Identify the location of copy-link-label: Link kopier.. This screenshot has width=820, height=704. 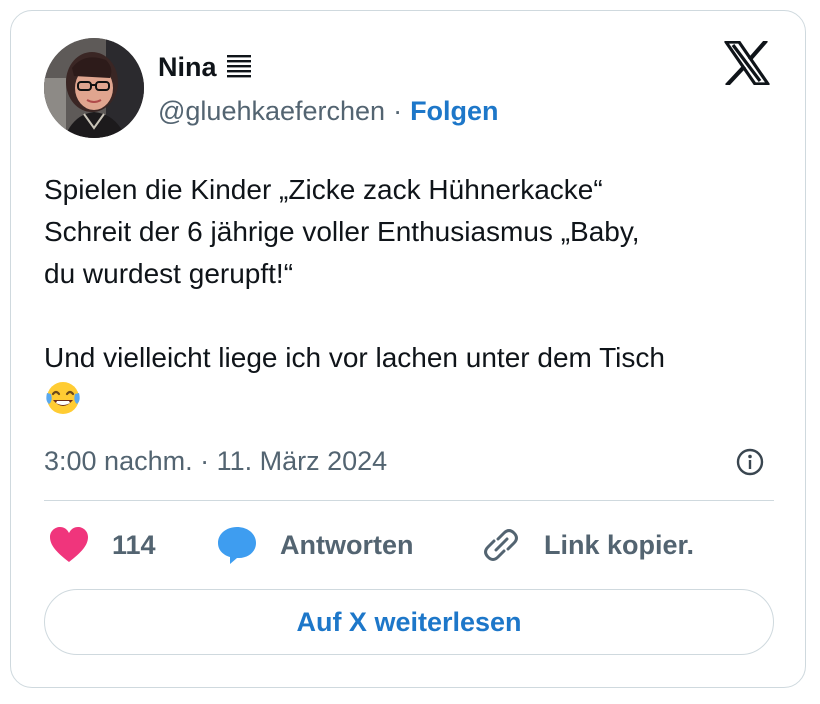
(619, 544).